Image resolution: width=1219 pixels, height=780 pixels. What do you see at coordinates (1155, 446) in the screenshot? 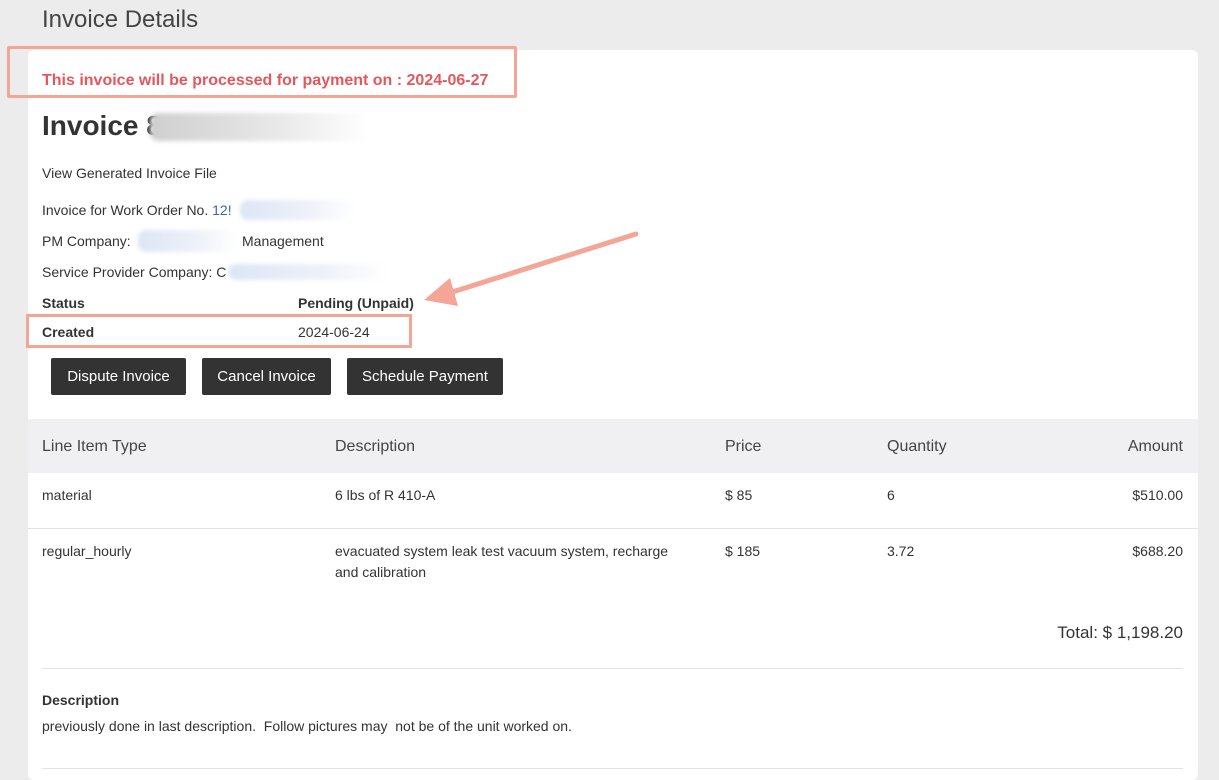
I see `column-header-amount: Amount` at bounding box center [1155, 446].